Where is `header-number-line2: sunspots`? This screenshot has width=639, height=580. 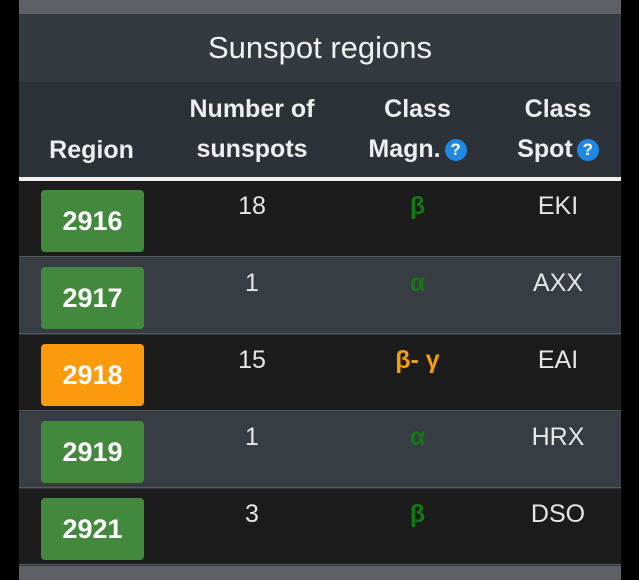
header-number-line2: sunspots is located at coordinates (252, 149).